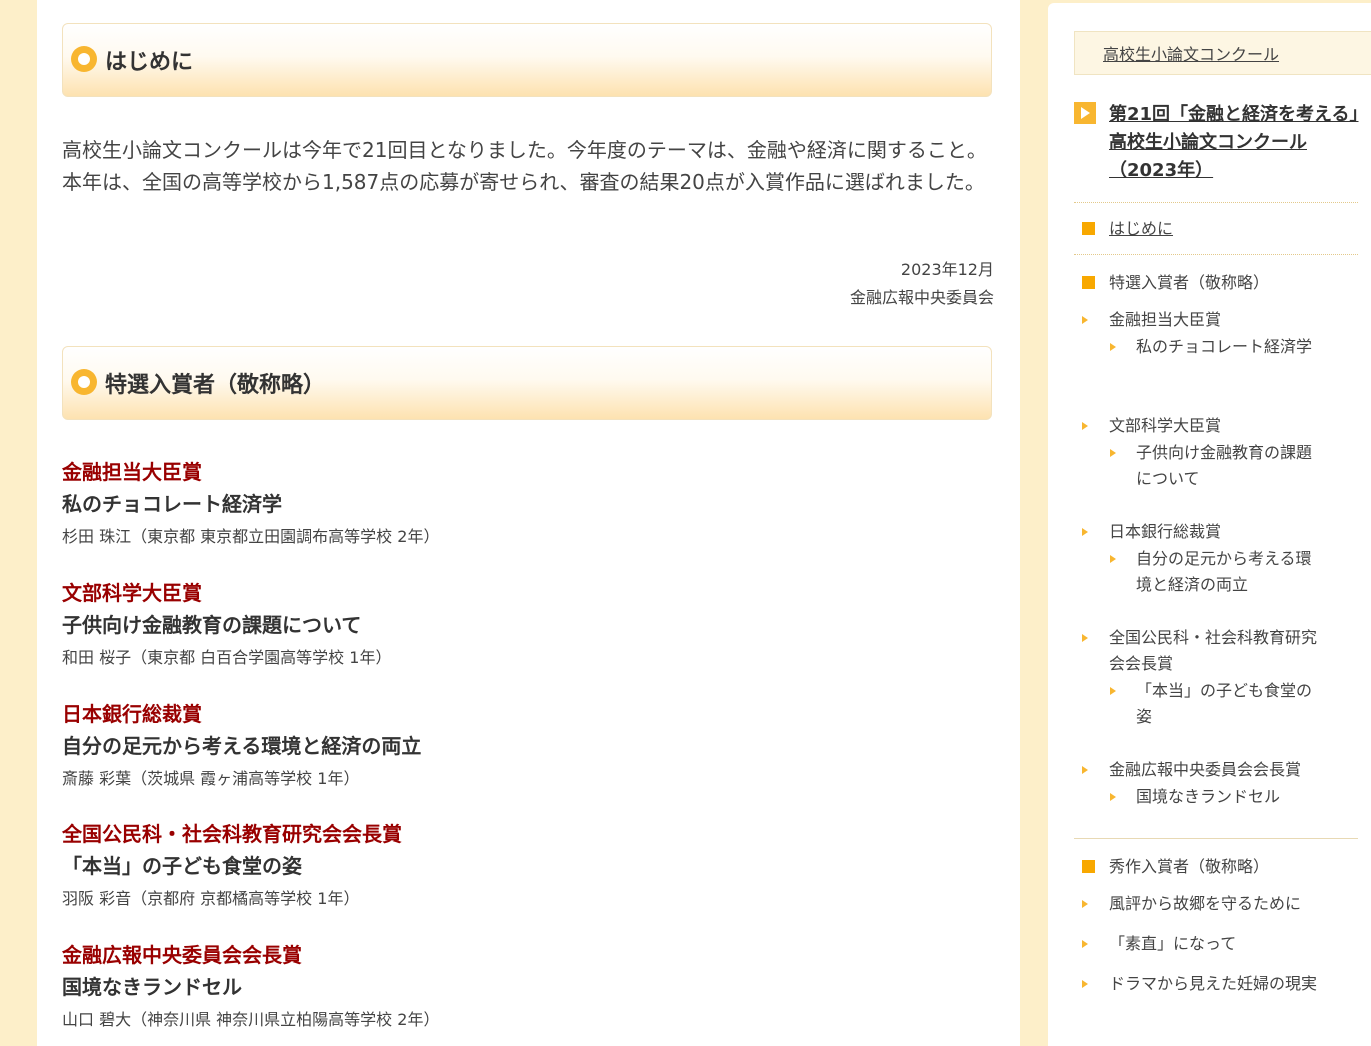  I want to click on sidebar-item-award: 文部科学大臣賞, so click(1207, 426).